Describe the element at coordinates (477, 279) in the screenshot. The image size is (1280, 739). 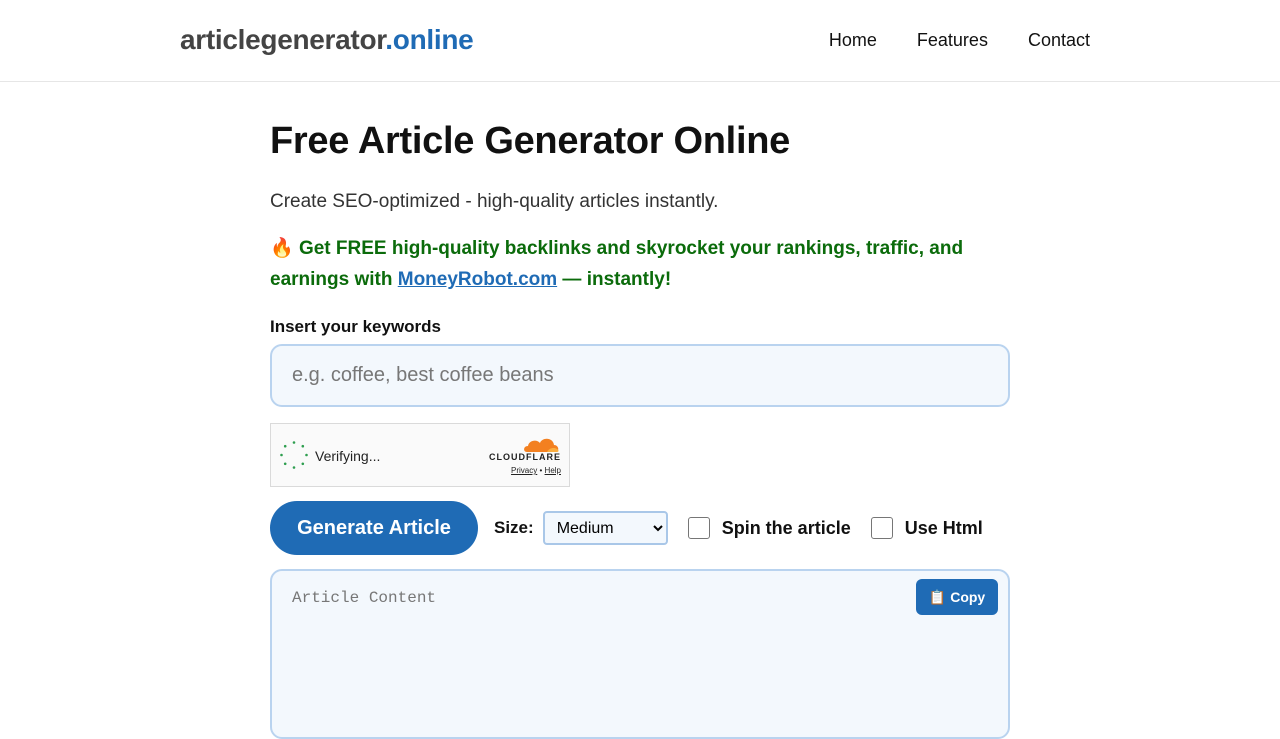
I see `moneyrobot-link: MoneyRobot.com` at that location.